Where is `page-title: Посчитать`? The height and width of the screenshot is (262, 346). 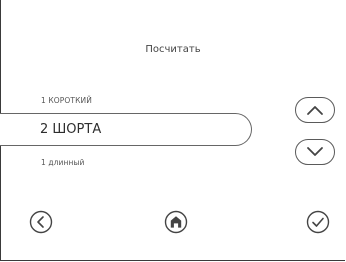
page-title: Посчитать is located at coordinates (173, 49).